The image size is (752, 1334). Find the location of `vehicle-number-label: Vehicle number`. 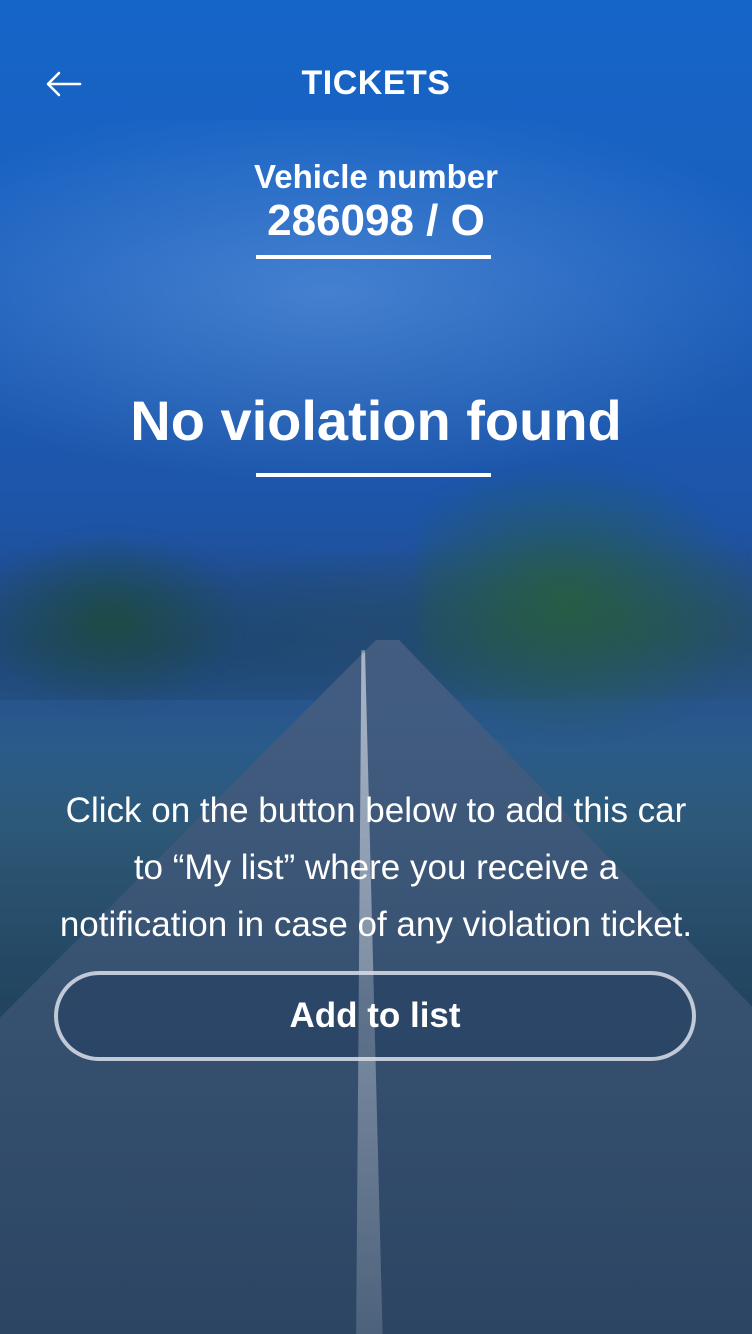

vehicle-number-label: Vehicle number is located at coordinates (376, 176).